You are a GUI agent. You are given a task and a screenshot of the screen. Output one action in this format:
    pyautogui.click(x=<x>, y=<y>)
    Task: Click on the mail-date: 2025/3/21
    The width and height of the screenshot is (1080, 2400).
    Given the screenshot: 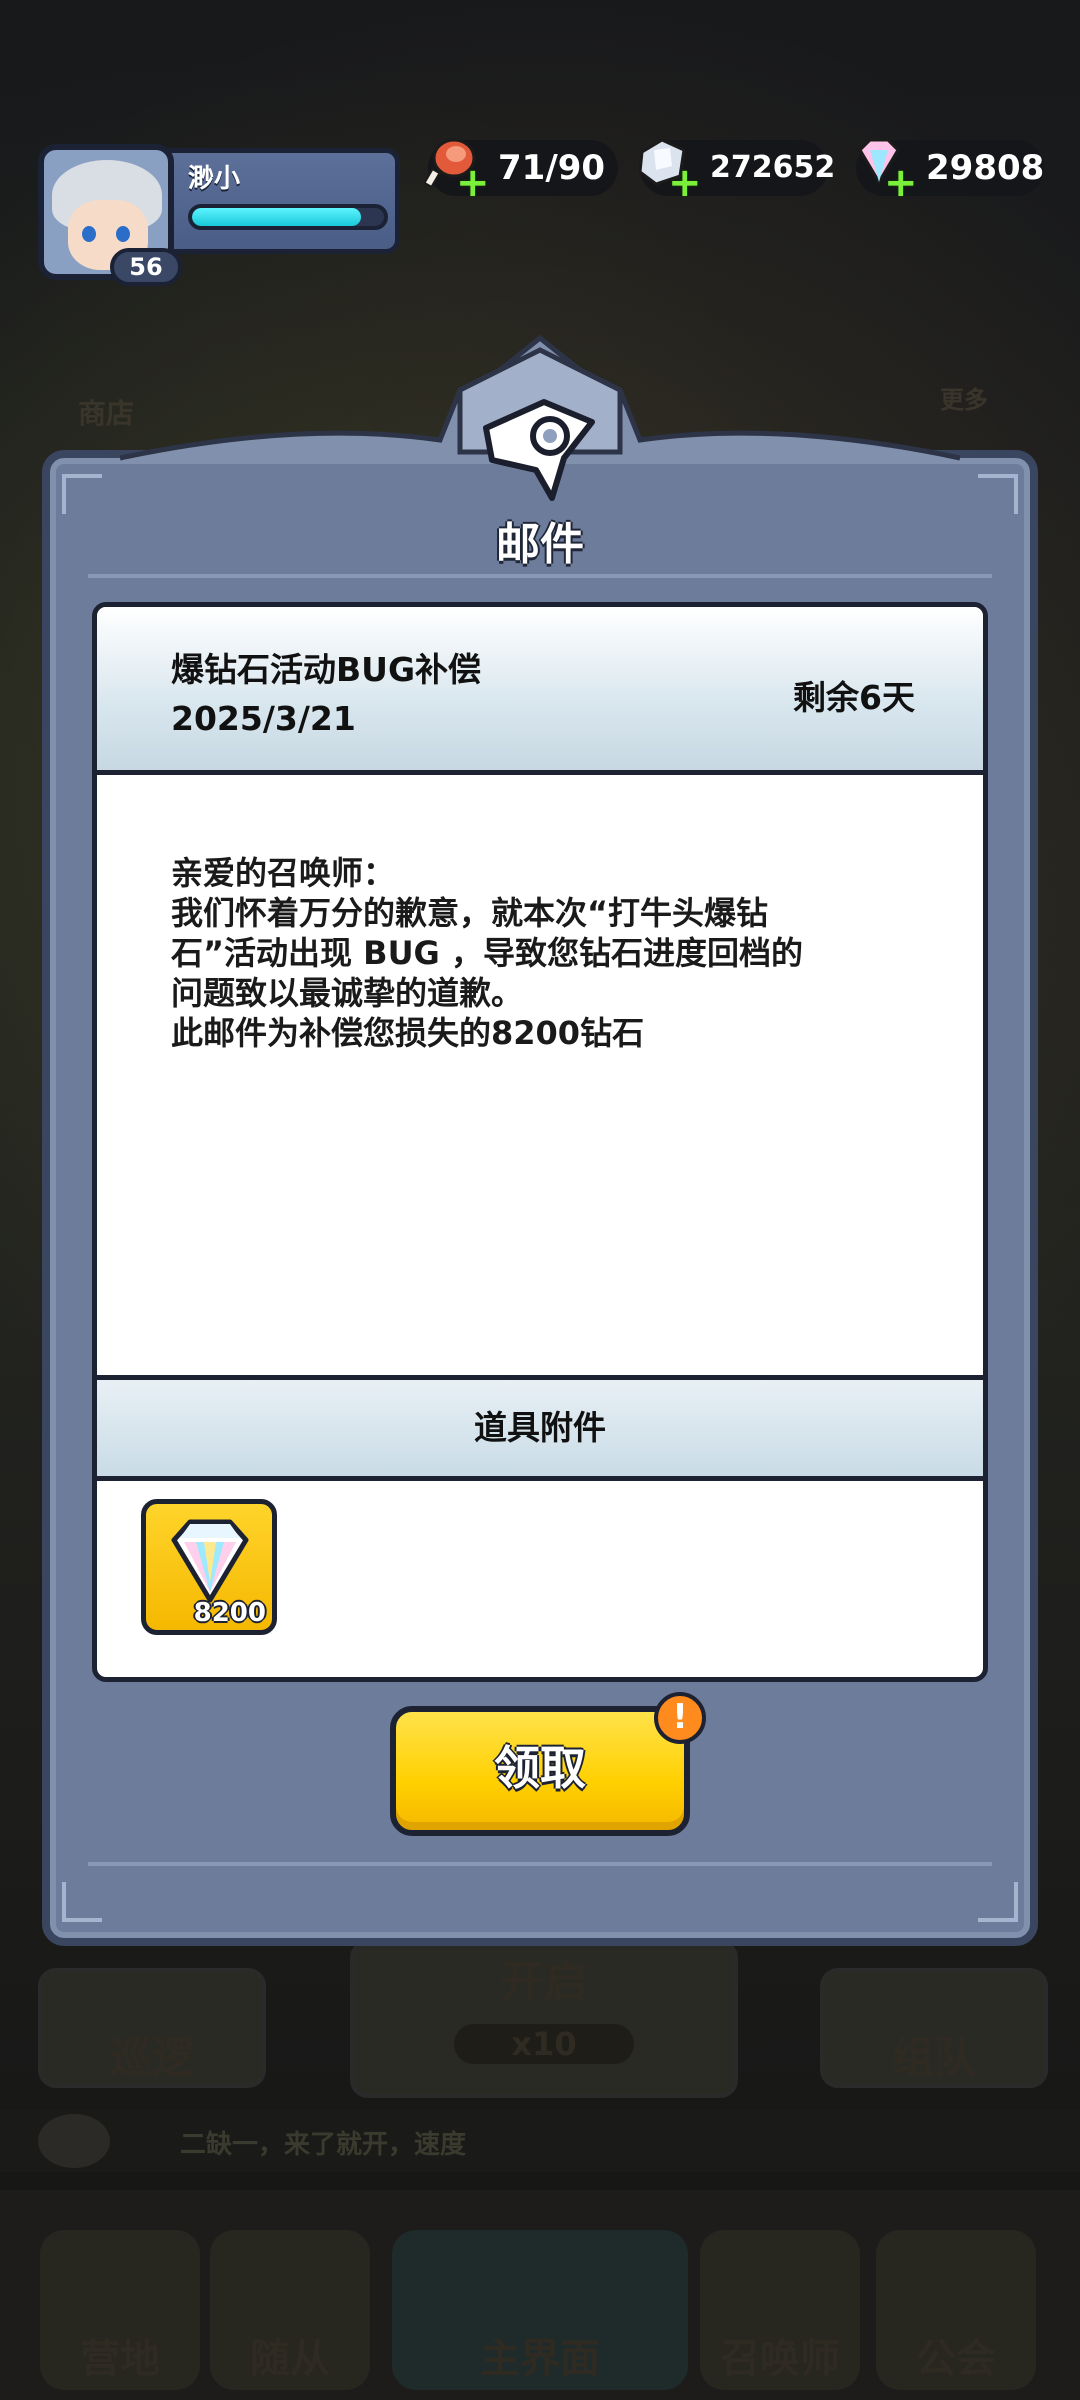 What is the action you would take?
    pyautogui.click(x=263, y=718)
    